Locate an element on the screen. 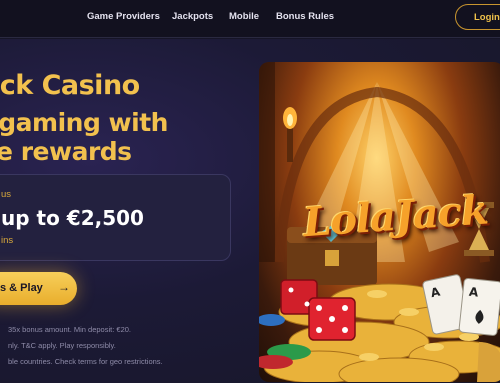 The height and width of the screenshot is (383, 500). bonus-offer-card: us up to €2,500 ins is located at coordinates (115, 217).